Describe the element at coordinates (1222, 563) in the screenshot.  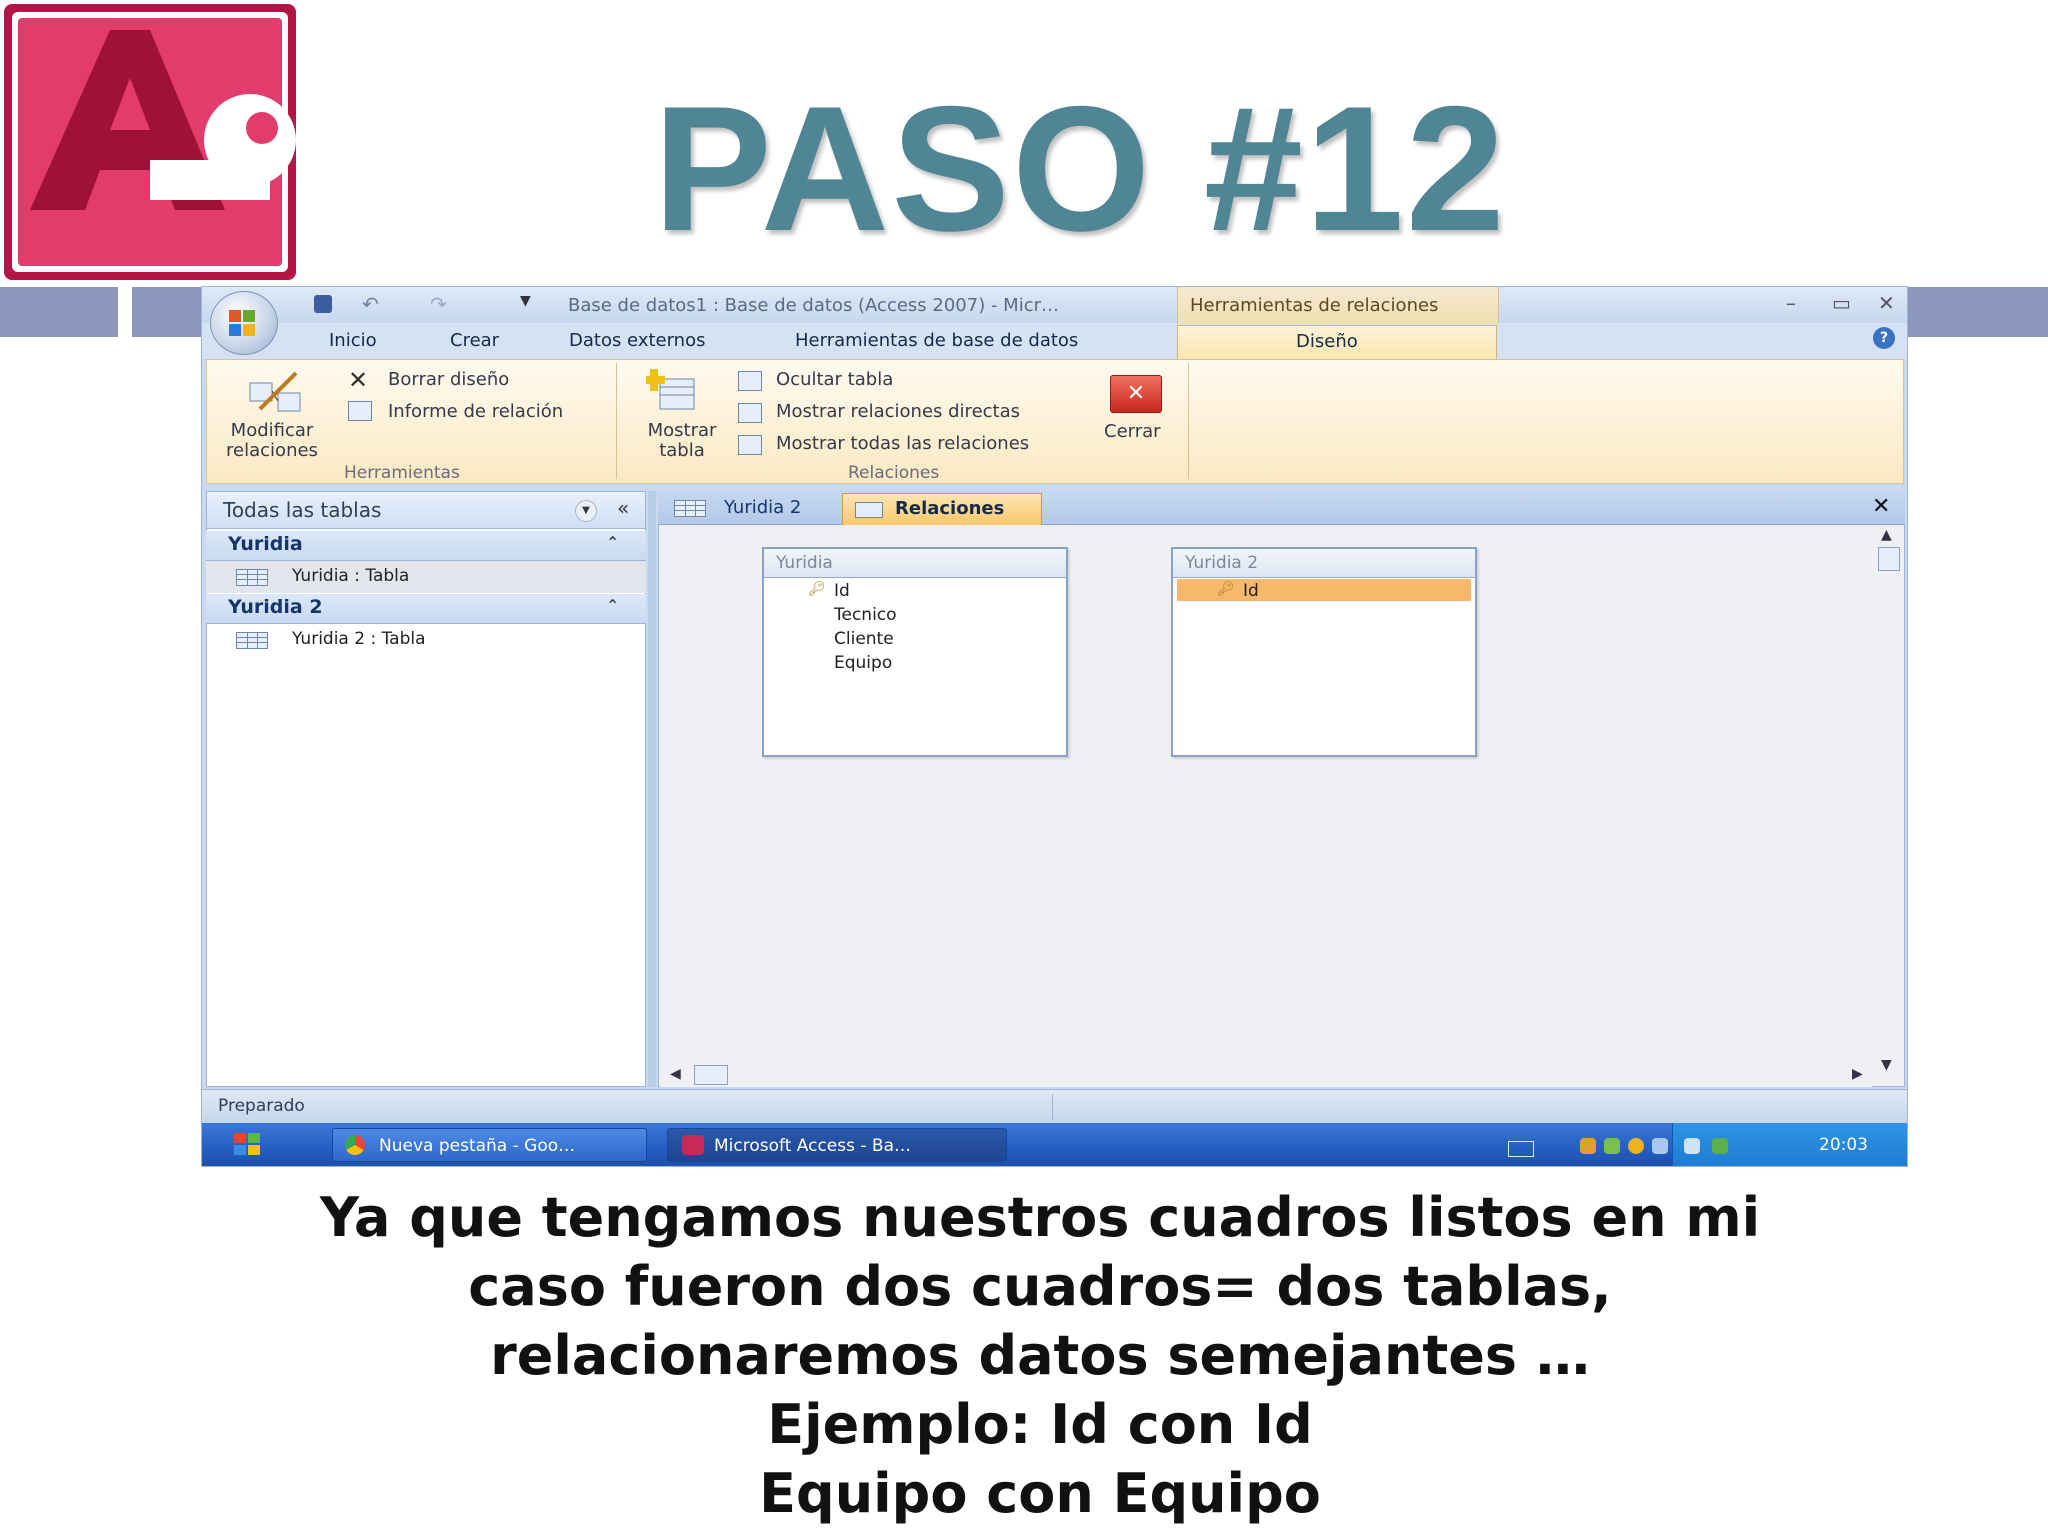
I see `table-name: Yuridia 2` at that location.